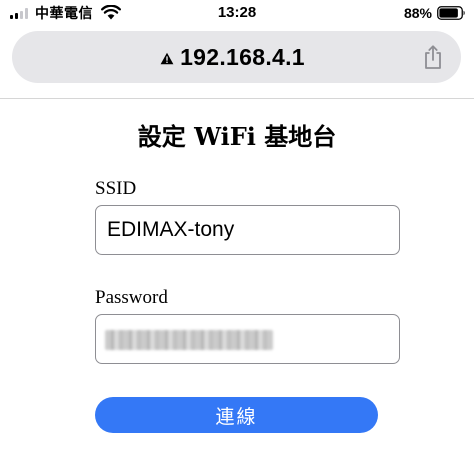  What do you see at coordinates (451, 13) in the screenshot?
I see `battery-icon` at bounding box center [451, 13].